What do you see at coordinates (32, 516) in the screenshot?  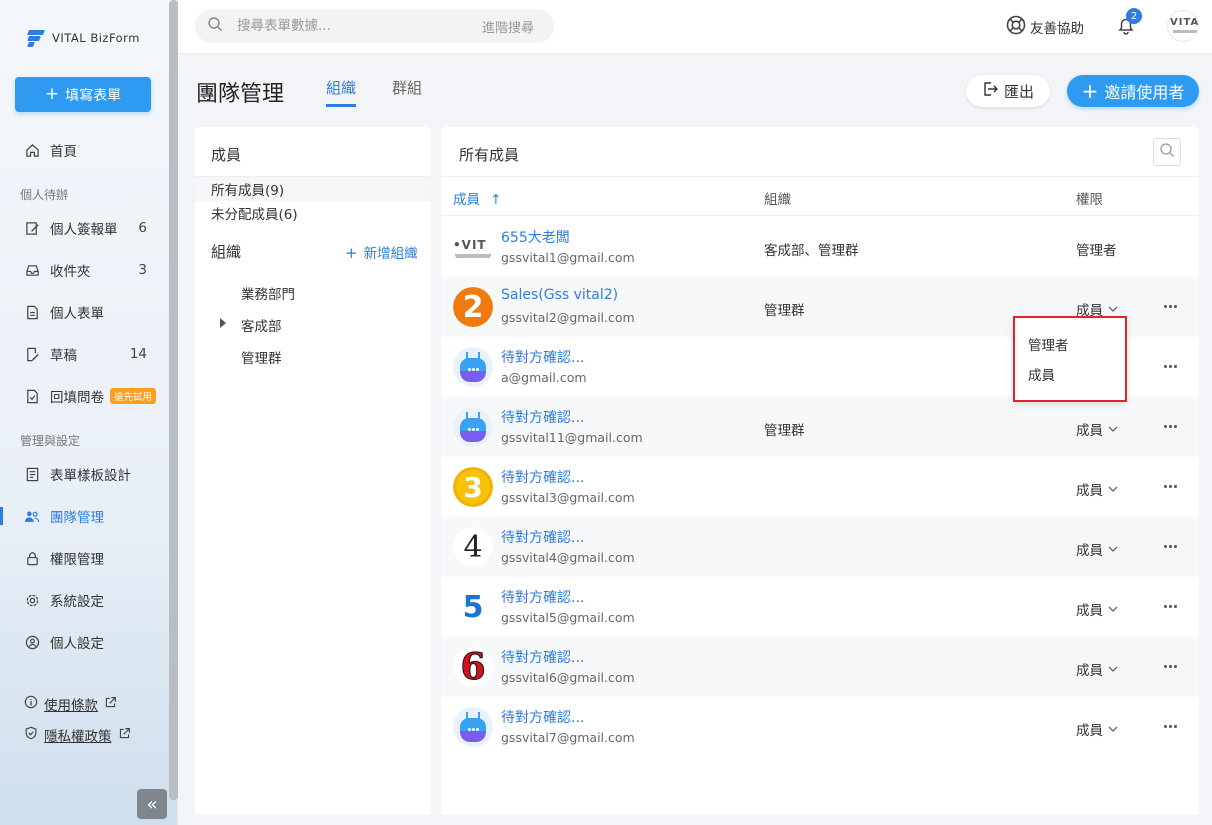 I see `team-icon` at bounding box center [32, 516].